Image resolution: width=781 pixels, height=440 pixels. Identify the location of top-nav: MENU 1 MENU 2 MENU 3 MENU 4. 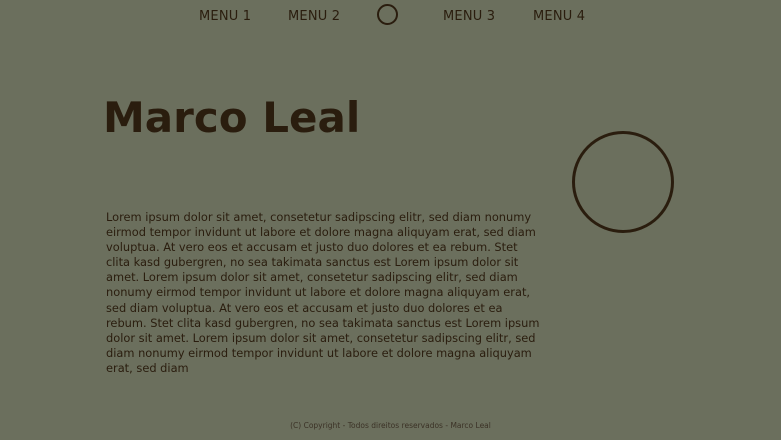
(390, 17).